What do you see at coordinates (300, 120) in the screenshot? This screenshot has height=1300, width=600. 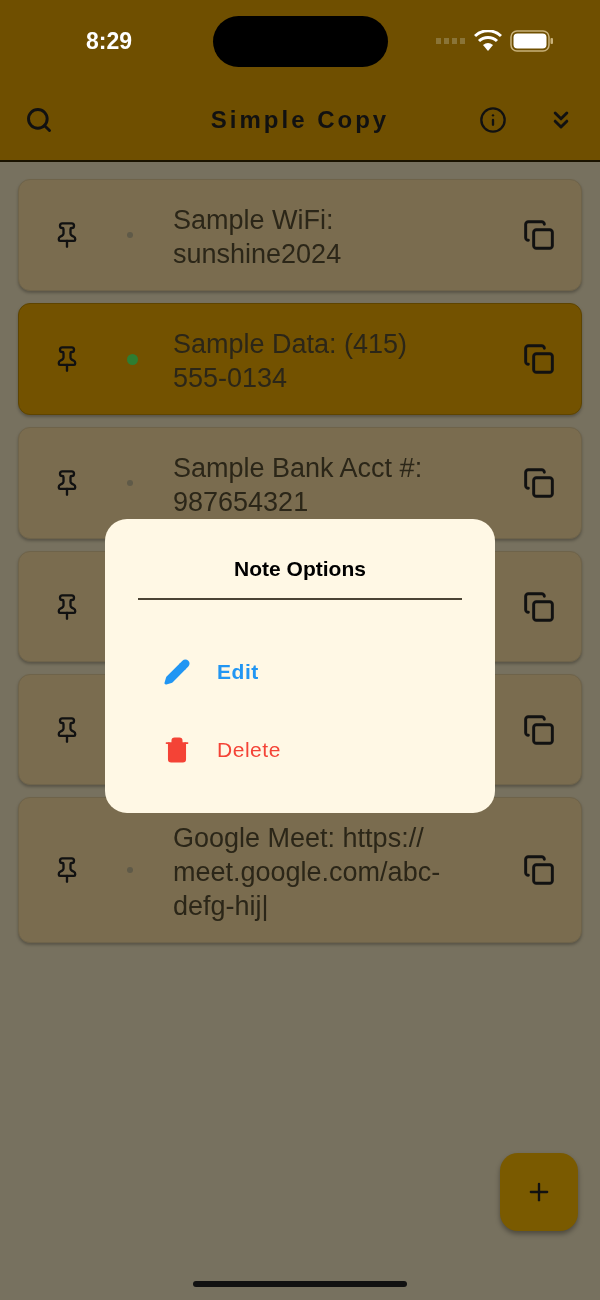 I see `app-title: Simple Copy` at bounding box center [300, 120].